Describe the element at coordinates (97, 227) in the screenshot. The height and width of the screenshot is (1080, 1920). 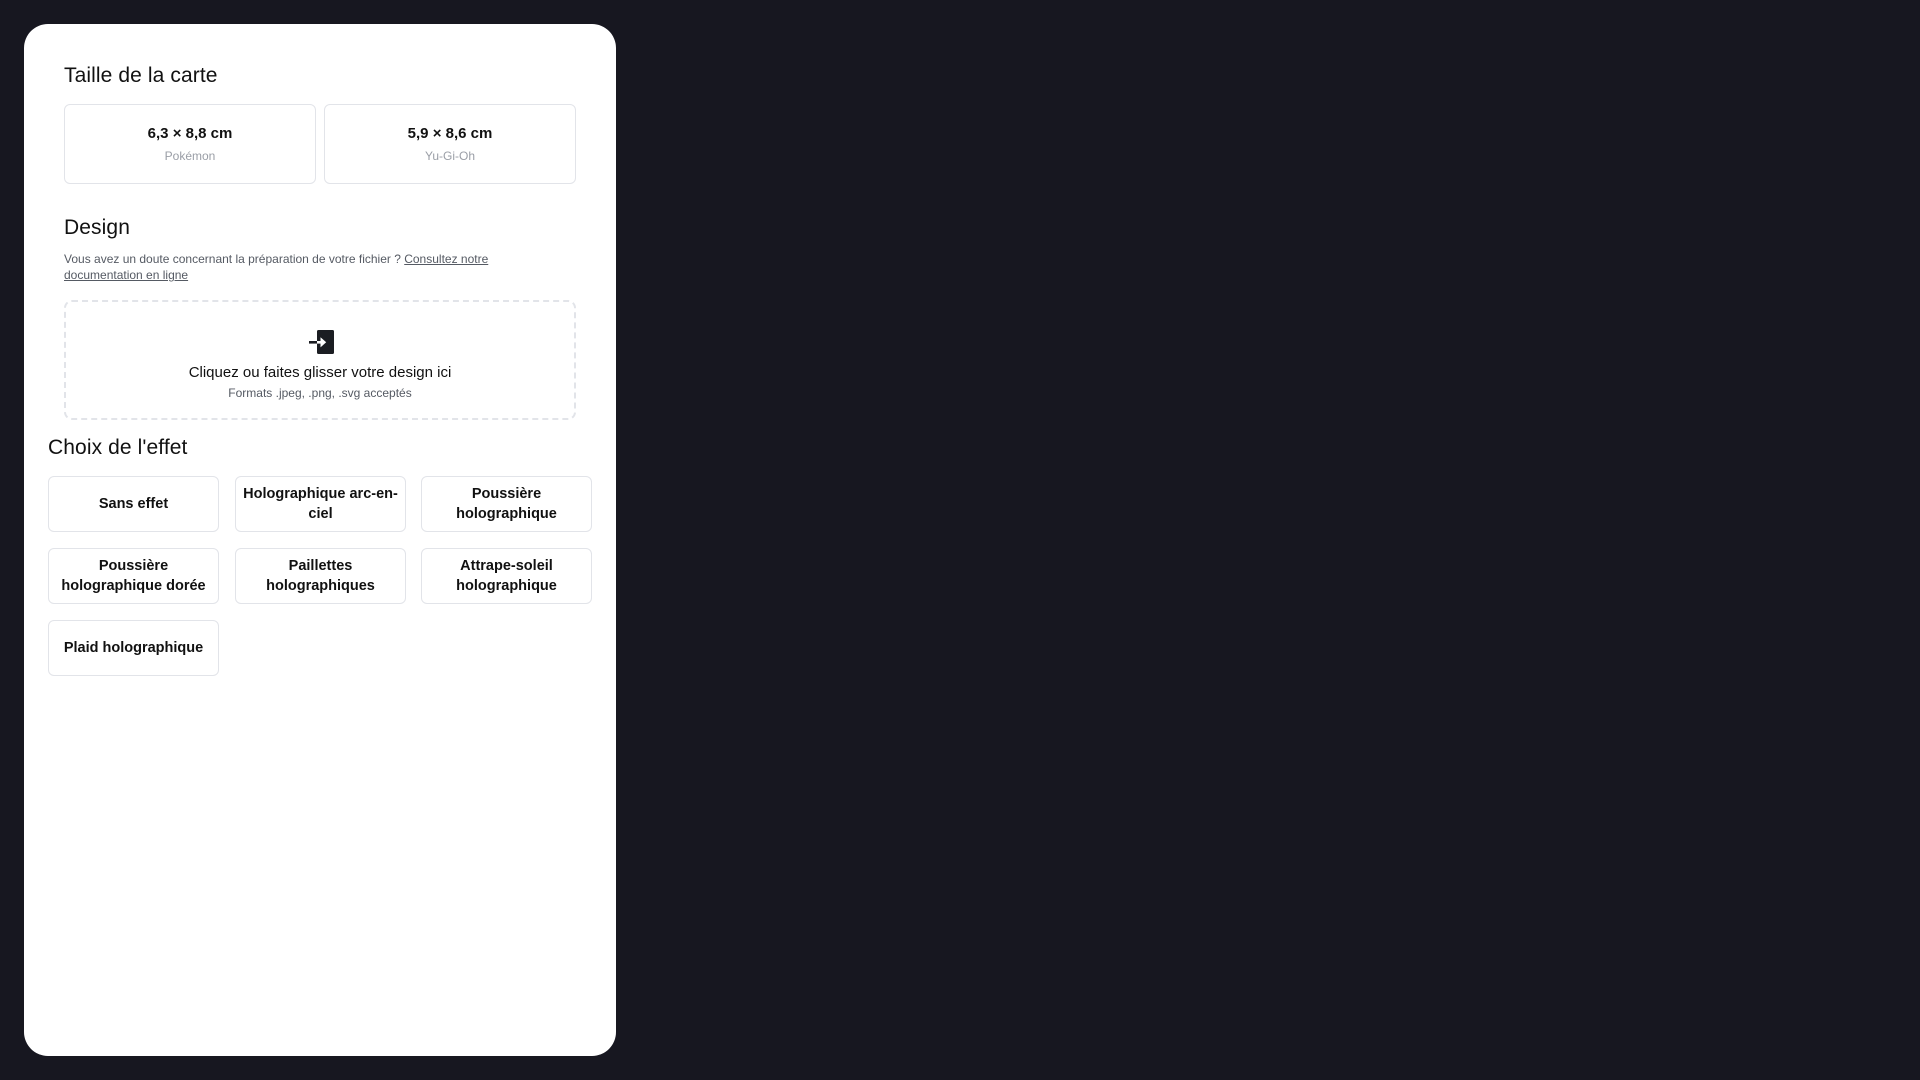
I see `design-title: Design` at that location.